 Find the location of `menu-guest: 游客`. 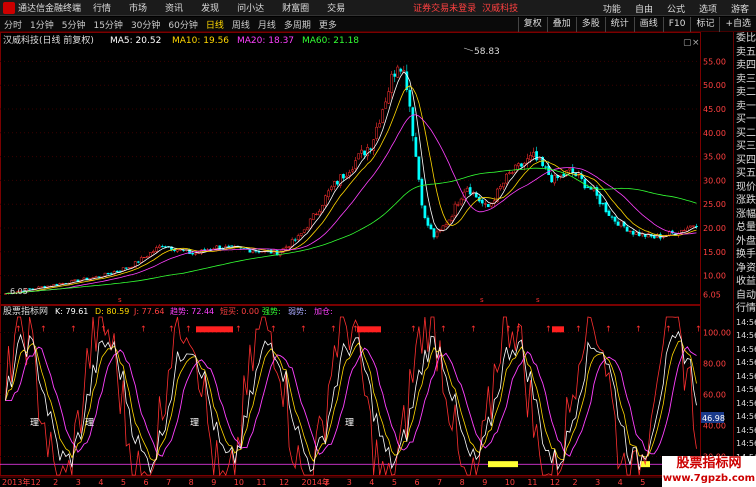

menu-guest: 游客 is located at coordinates (740, 8).